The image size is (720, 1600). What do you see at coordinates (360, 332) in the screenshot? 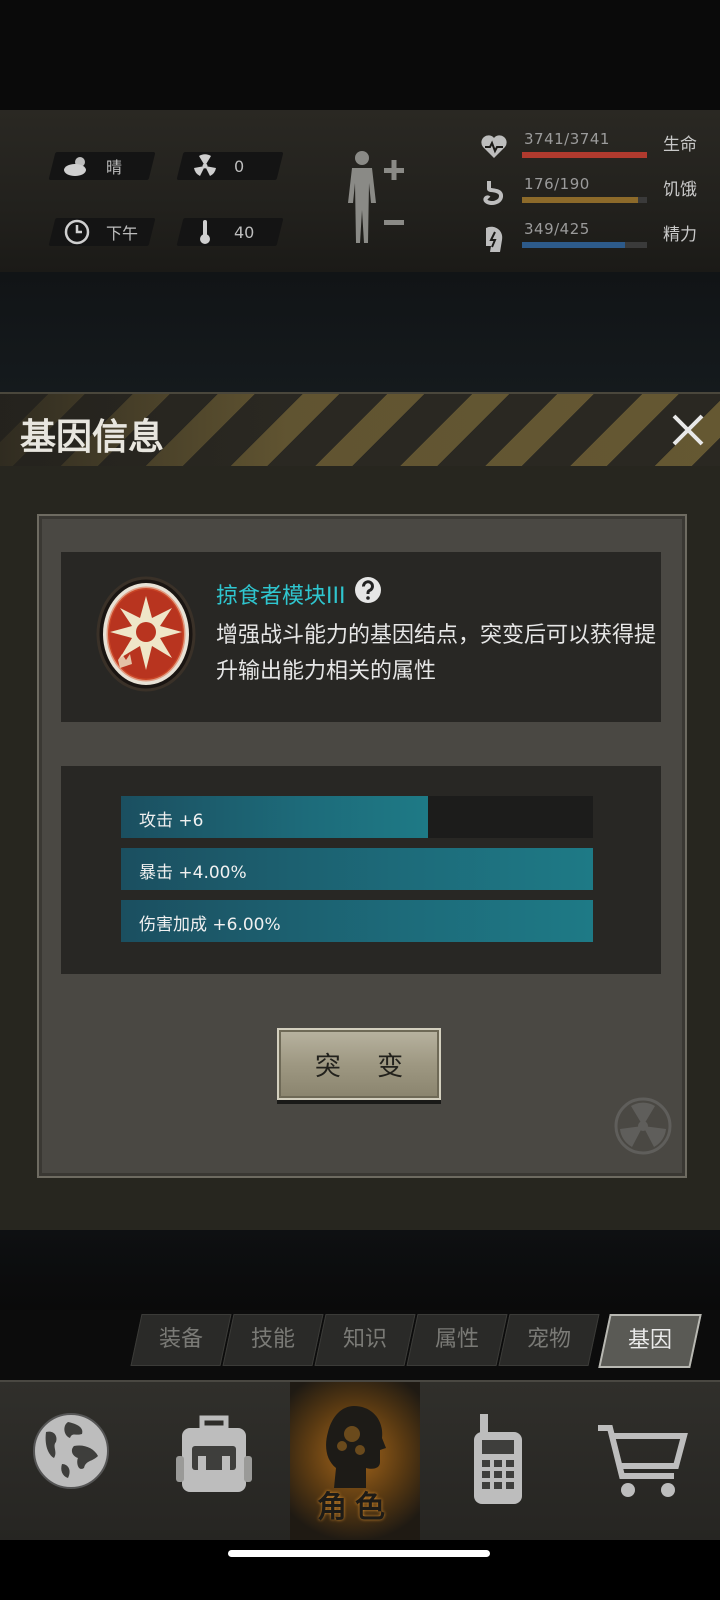
I see `scene-backdrop` at bounding box center [360, 332].